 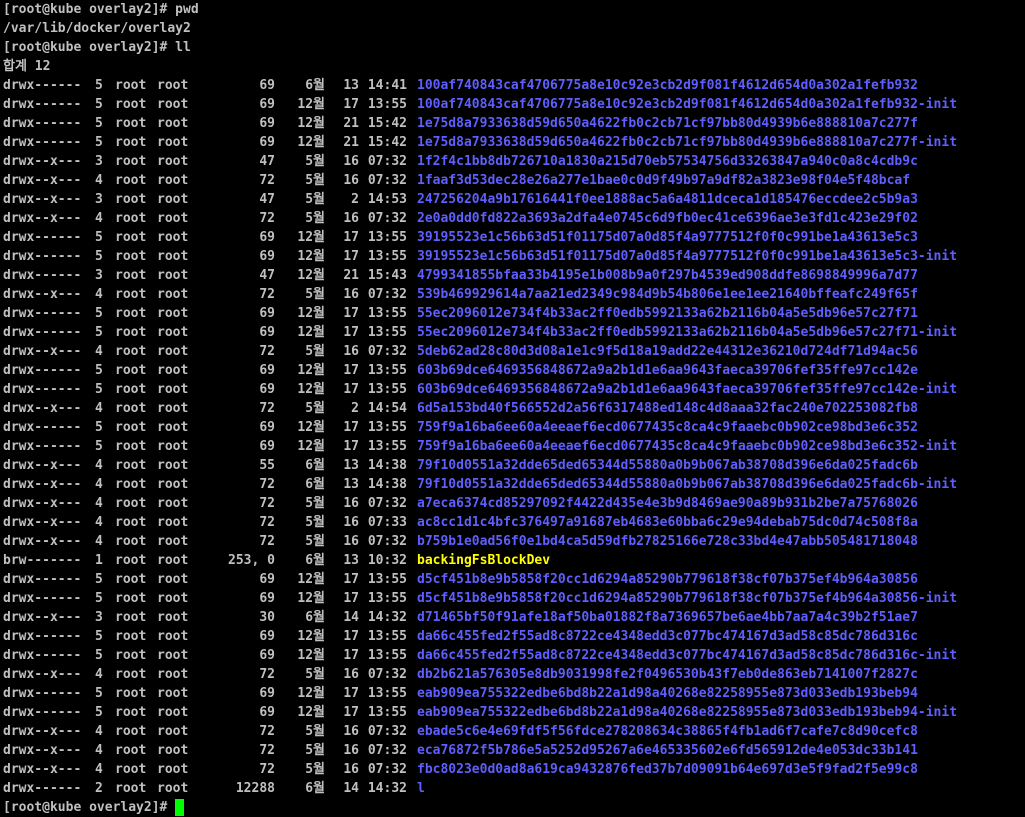 I want to click on entry-perms: brw-------, so click(x=42, y=560).